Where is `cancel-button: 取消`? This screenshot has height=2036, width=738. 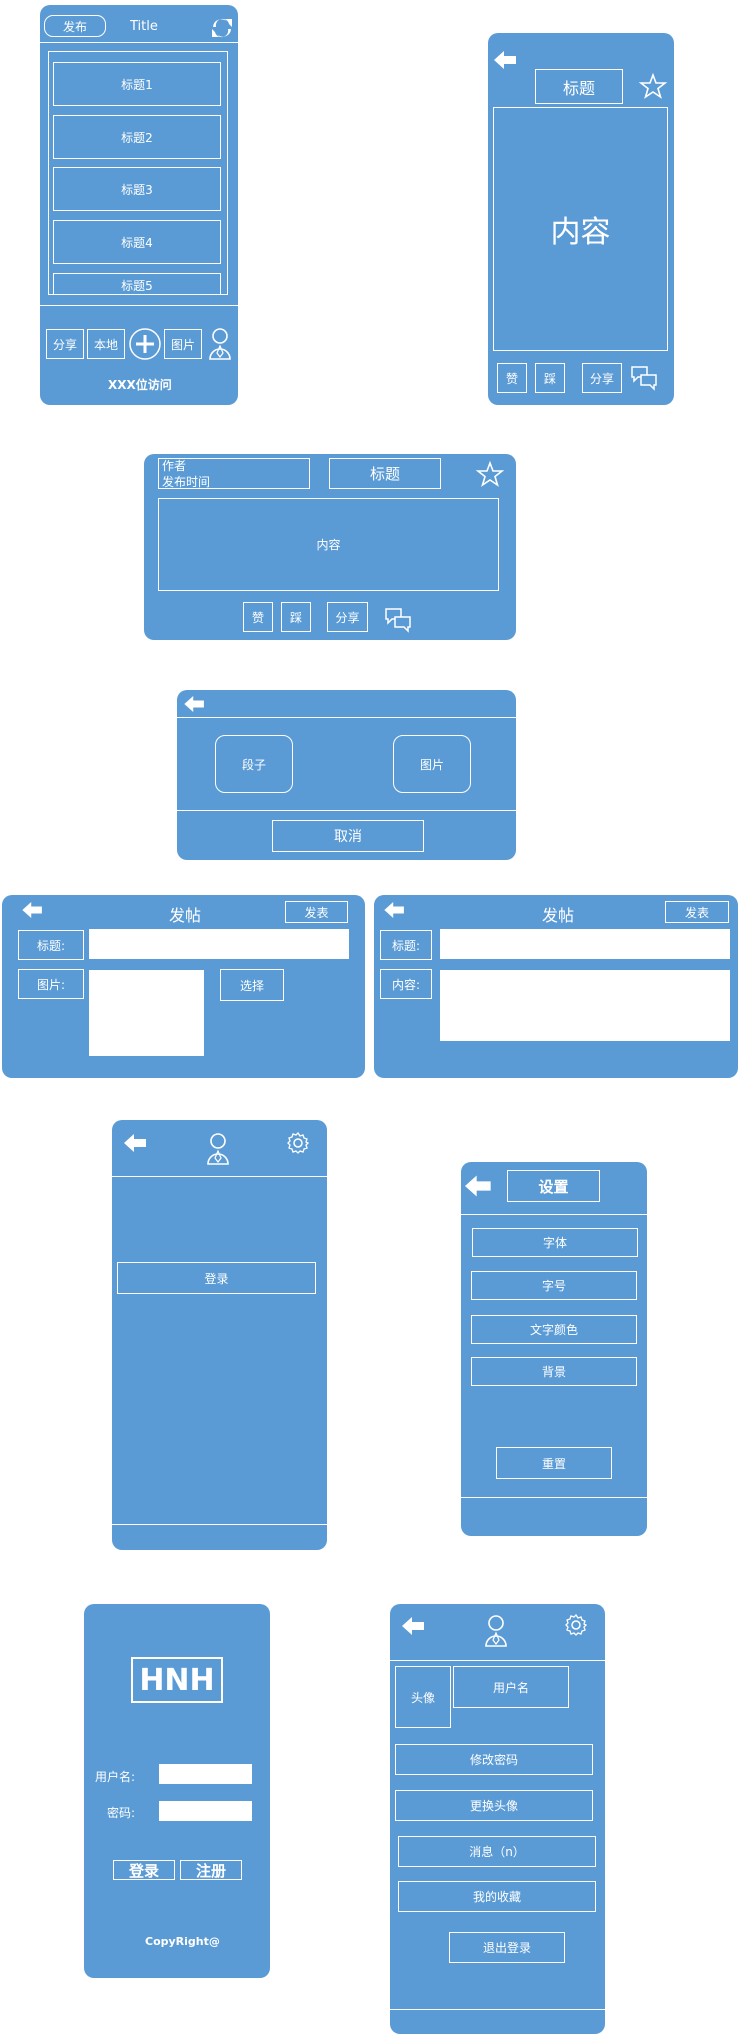
cancel-button: 取消 is located at coordinates (348, 836).